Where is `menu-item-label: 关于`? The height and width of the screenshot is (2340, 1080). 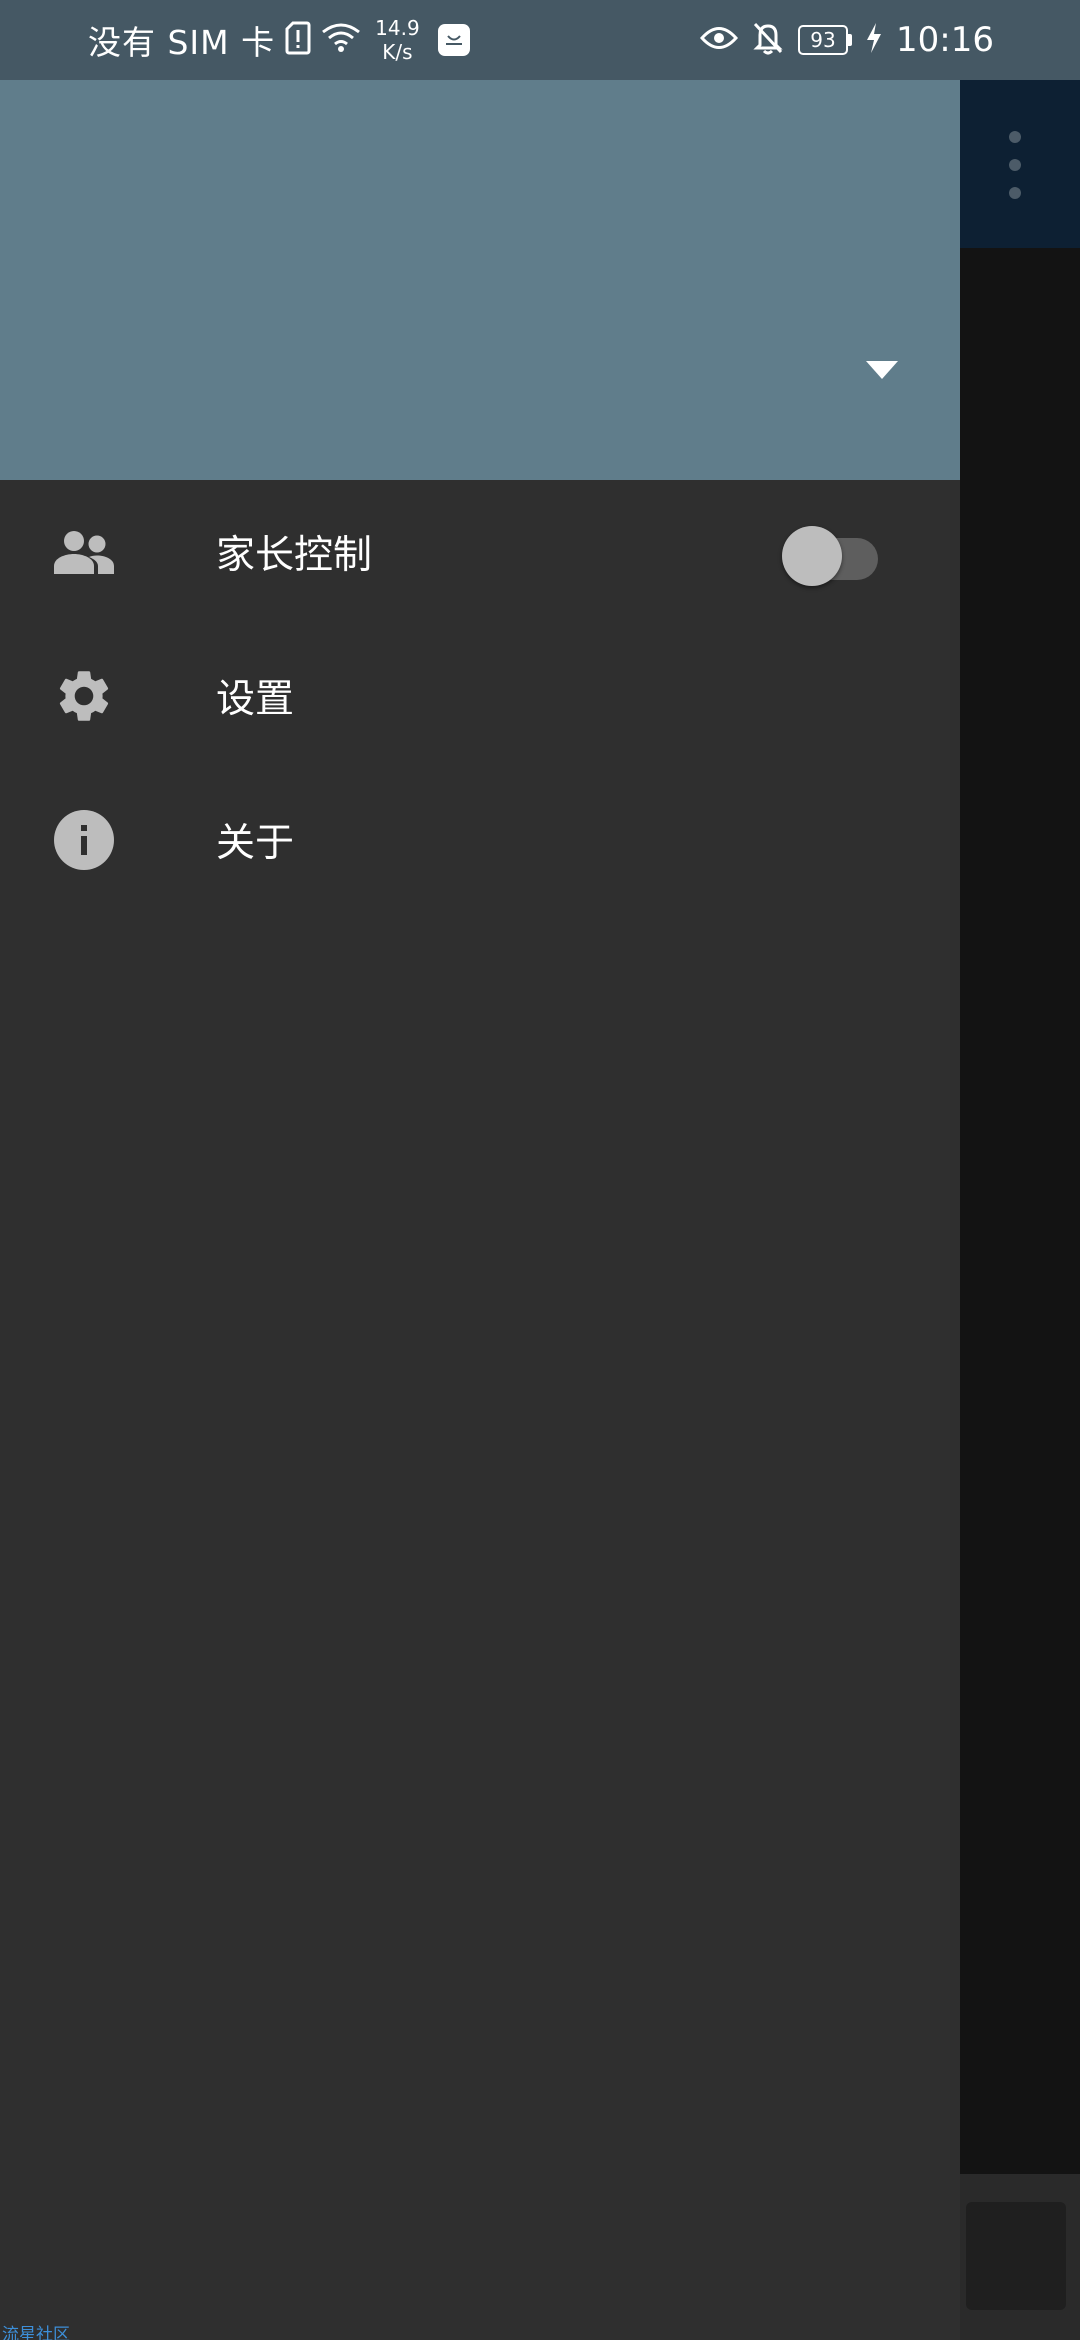 menu-item-label: 关于 is located at coordinates (255, 843).